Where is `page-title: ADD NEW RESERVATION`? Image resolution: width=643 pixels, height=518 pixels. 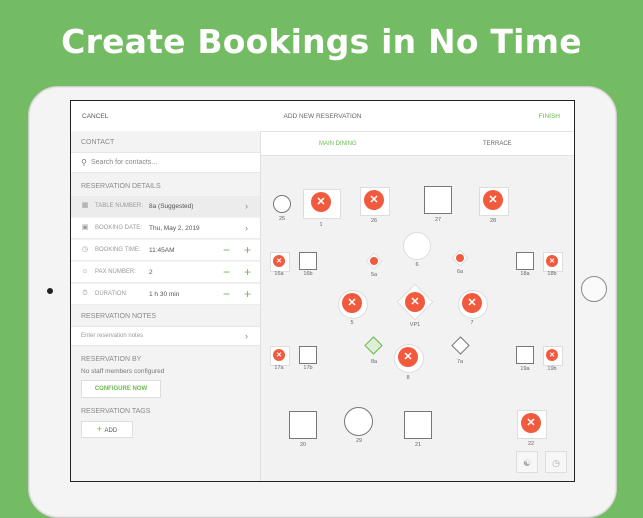 page-title: ADD NEW RESERVATION is located at coordinates (322, 116).